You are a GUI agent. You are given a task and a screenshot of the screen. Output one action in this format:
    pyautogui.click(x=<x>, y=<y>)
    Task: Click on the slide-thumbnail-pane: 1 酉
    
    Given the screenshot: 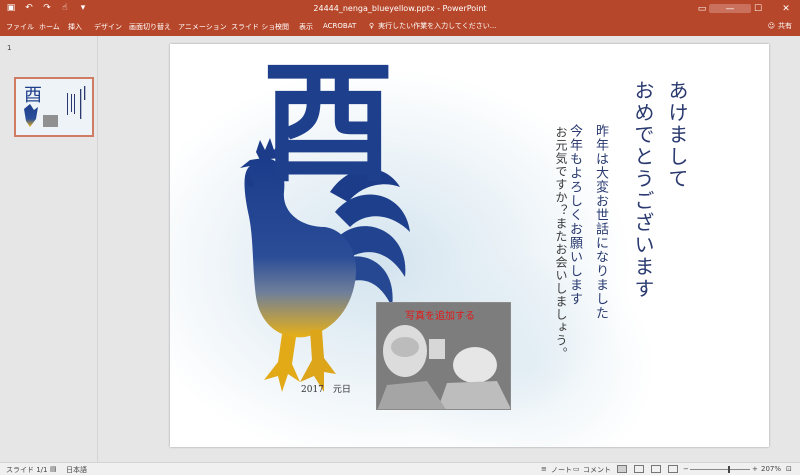 What is the action you would take?
    pyautogui.click(x=49, y=249)
    